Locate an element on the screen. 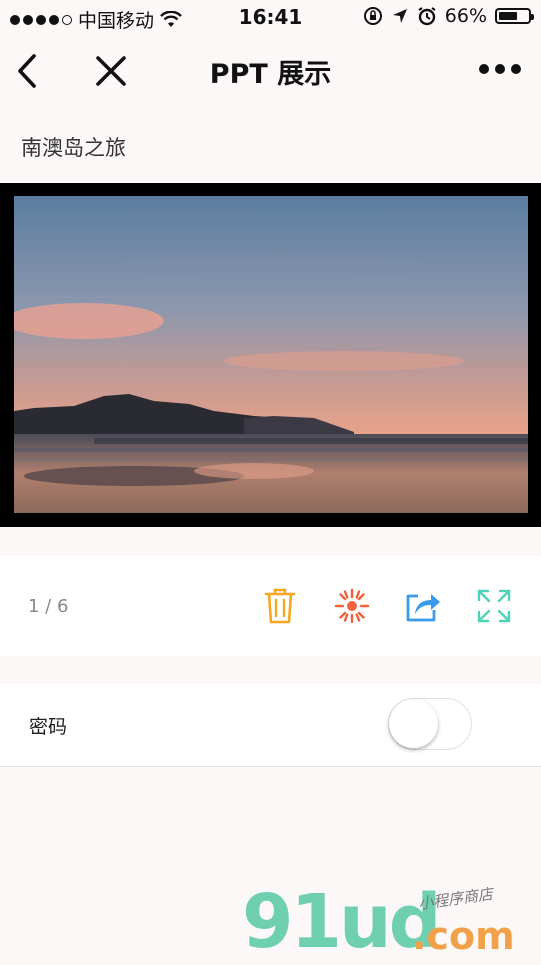 The image size is (541, 965). delete-button is located at coordinates (280, 606).